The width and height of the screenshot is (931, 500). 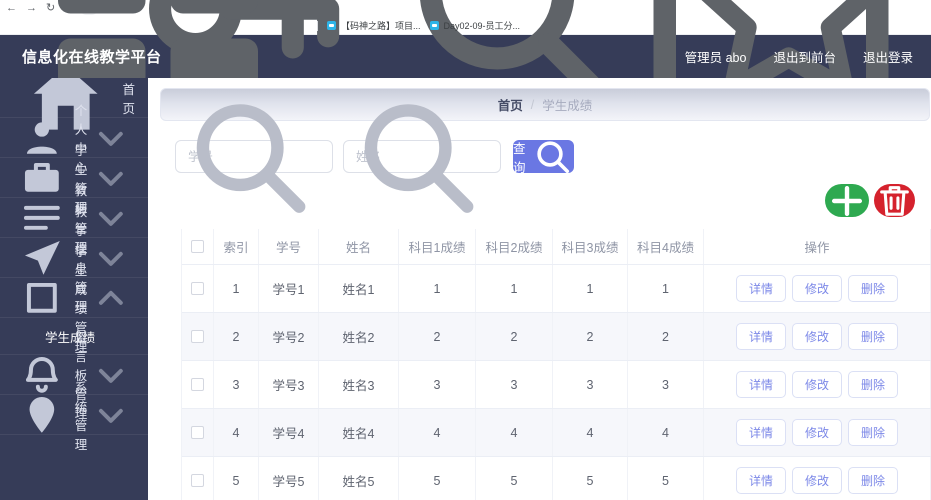 I want to click on header-actions: 操作, so click(x=817, y=246).